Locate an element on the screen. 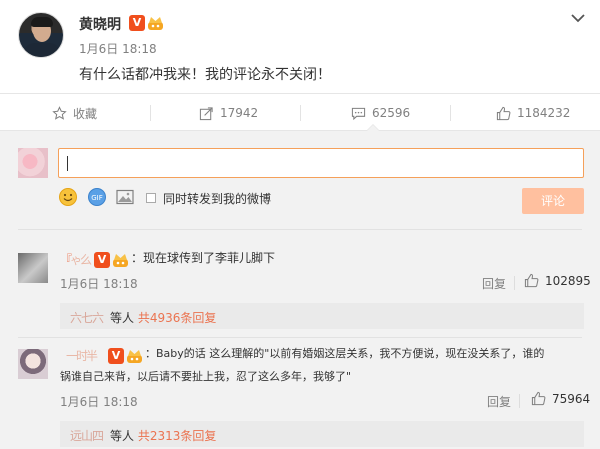 The image size is (600, 449). view-replies-link: 共4936条回复 is located at coordinates (177, 318).